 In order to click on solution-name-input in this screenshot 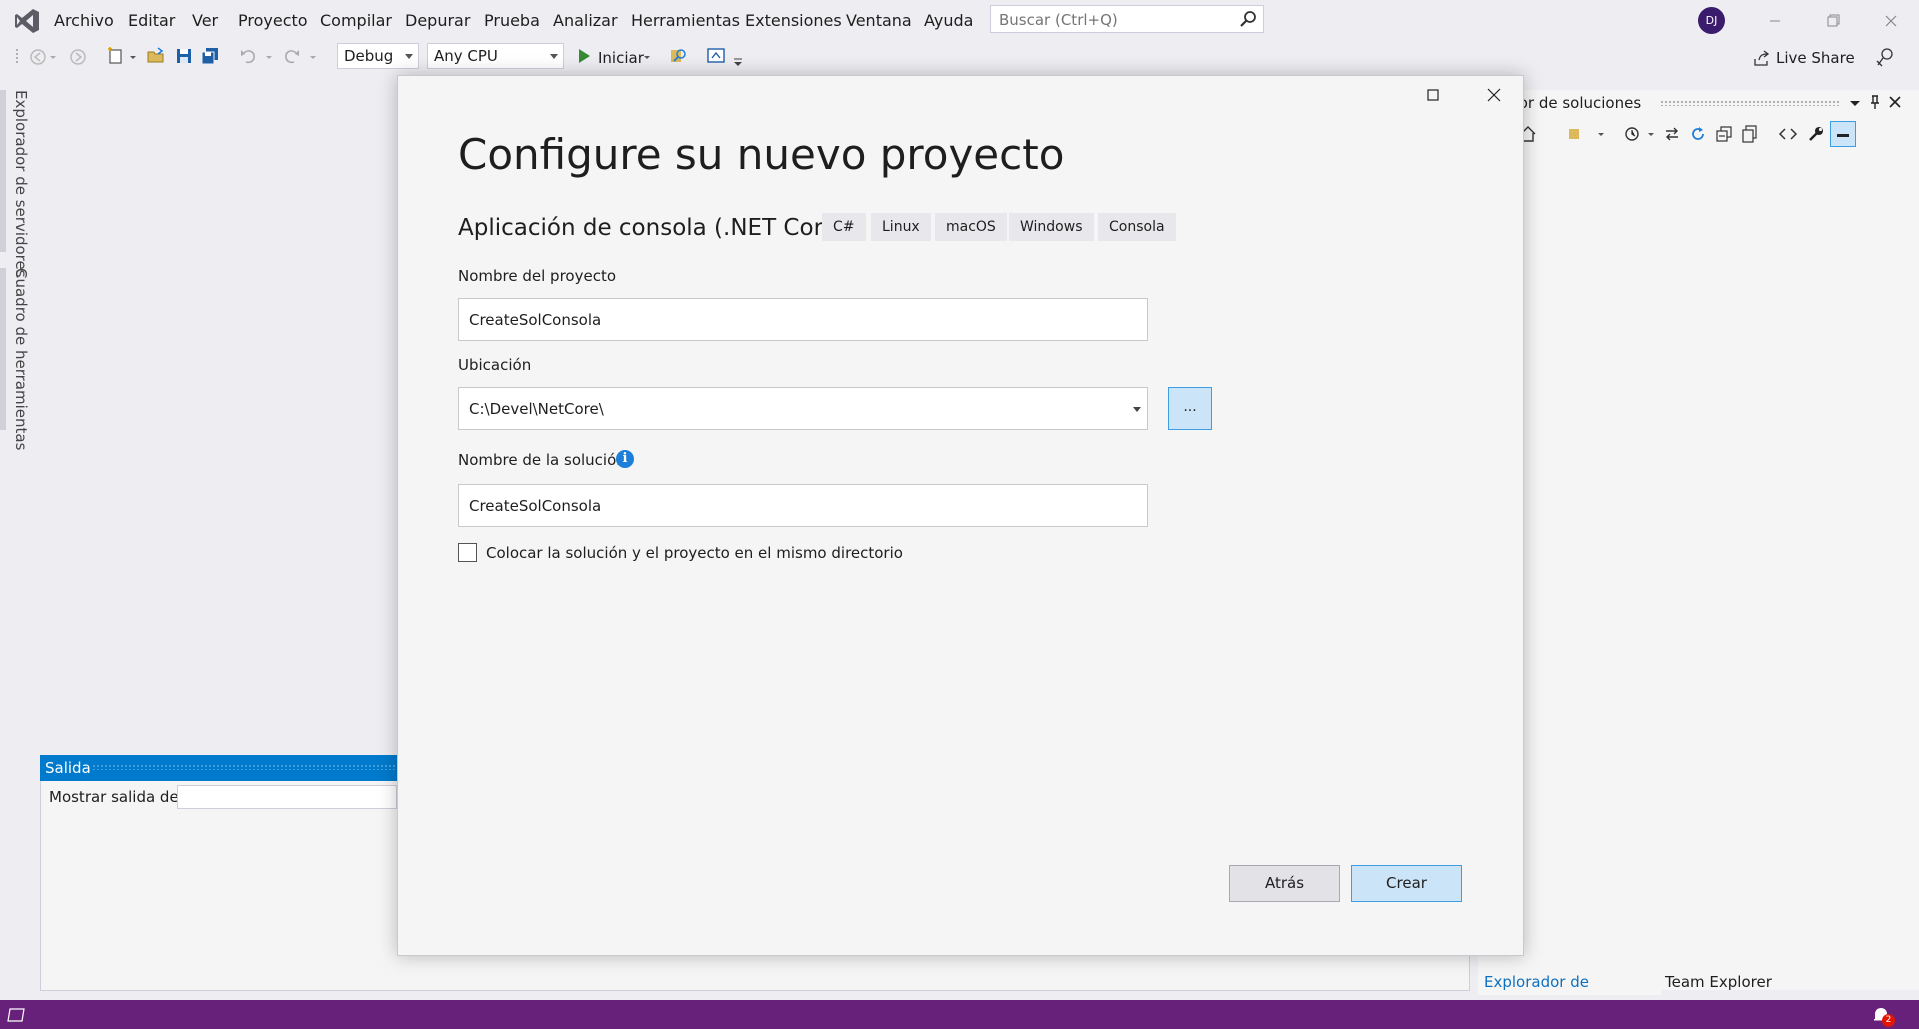, I will do `click(794, 506)`.